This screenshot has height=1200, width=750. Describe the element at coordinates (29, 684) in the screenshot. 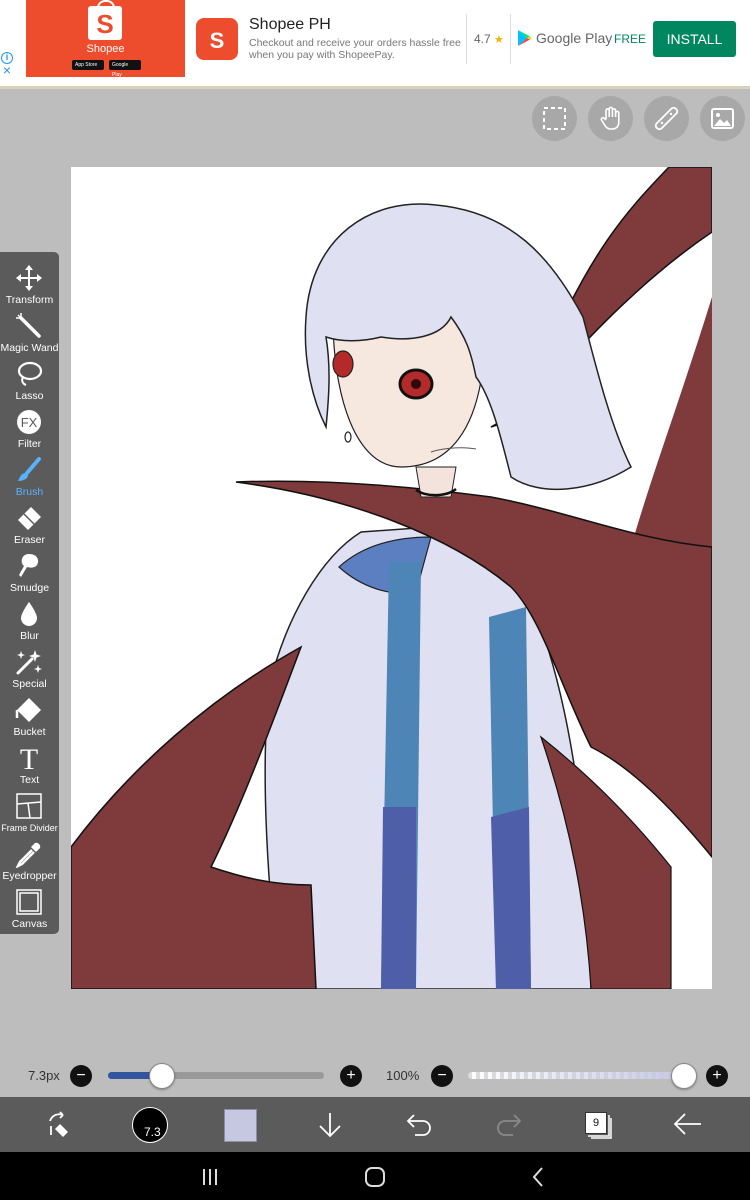

I see `tool-label: Special` at that location.